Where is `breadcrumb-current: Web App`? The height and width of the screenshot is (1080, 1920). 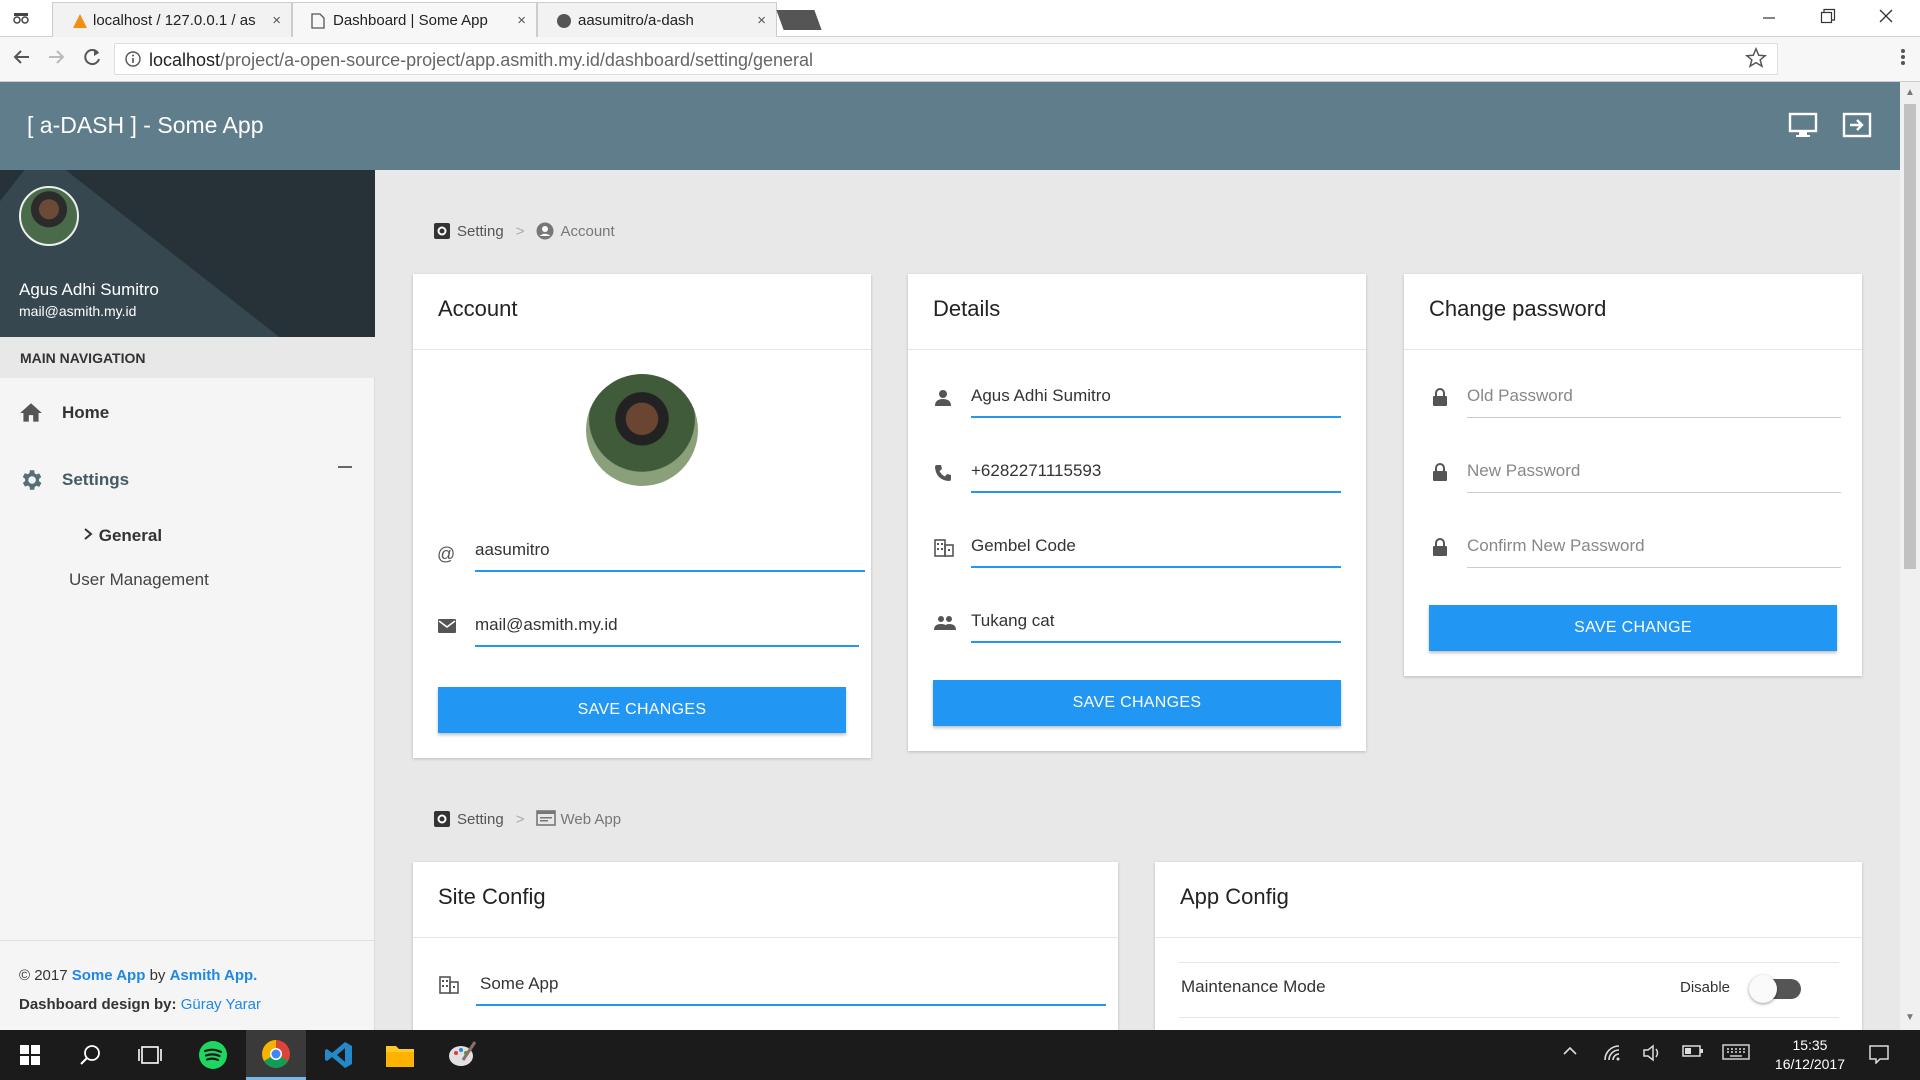
breadcrumb-current: Web App is located at coordinates (591, 819).